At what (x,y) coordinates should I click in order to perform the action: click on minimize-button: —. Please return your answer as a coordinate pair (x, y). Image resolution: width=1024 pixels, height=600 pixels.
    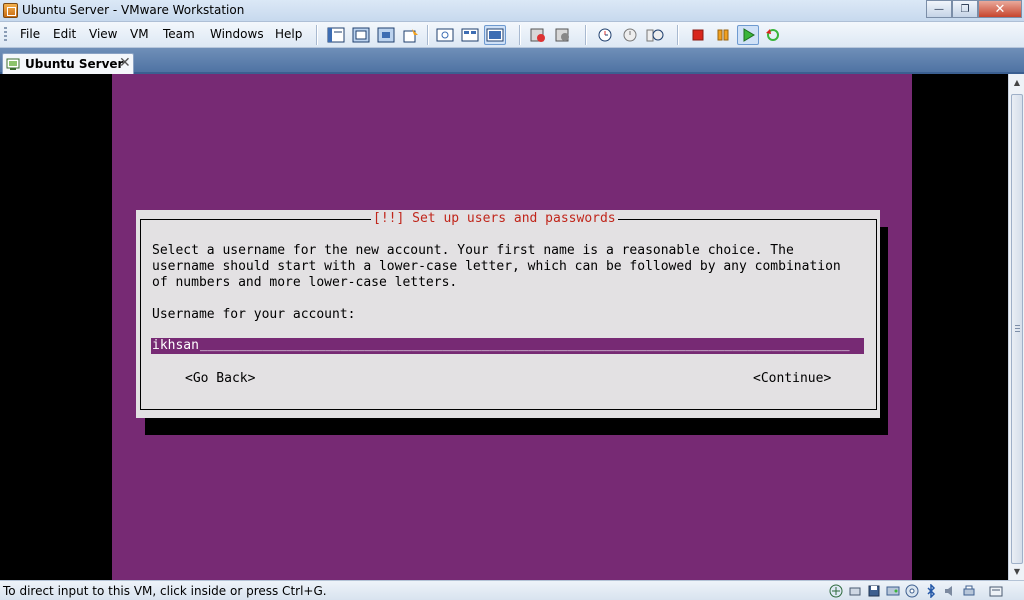
    Looking at the image, I should click on (939, 9).